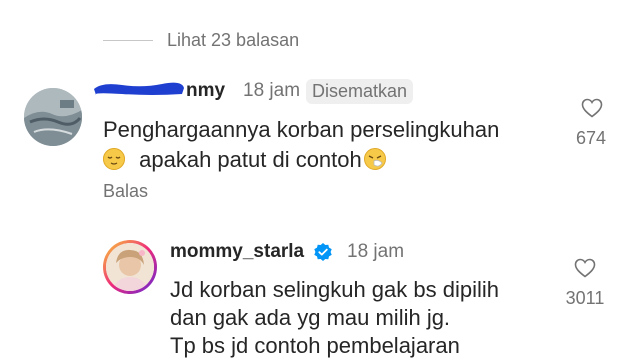  Describe the element at coordinates (125, 191) in the screenshot. I see `reply-button: Balas` at that location.